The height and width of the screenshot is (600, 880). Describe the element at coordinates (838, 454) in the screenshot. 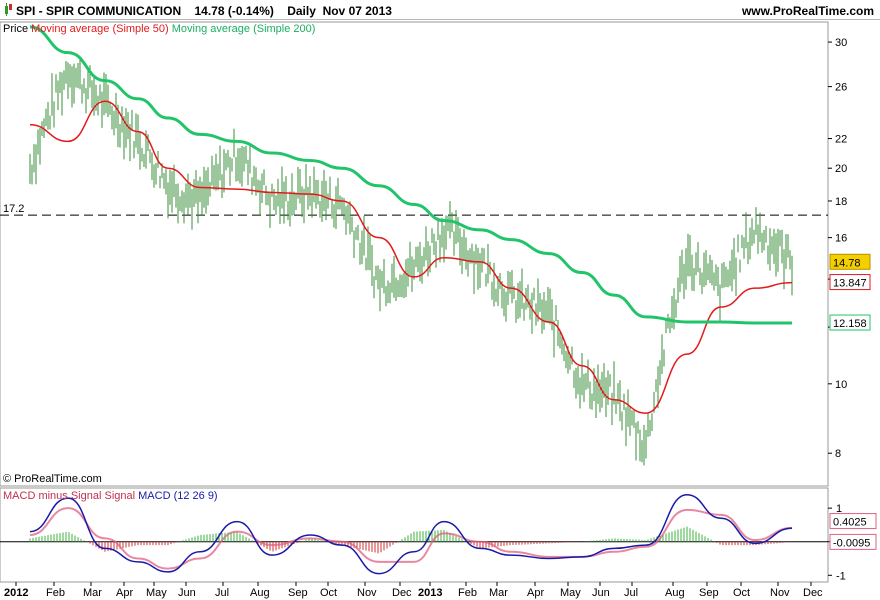

I see `price-y-tick-label: 8` at that location.